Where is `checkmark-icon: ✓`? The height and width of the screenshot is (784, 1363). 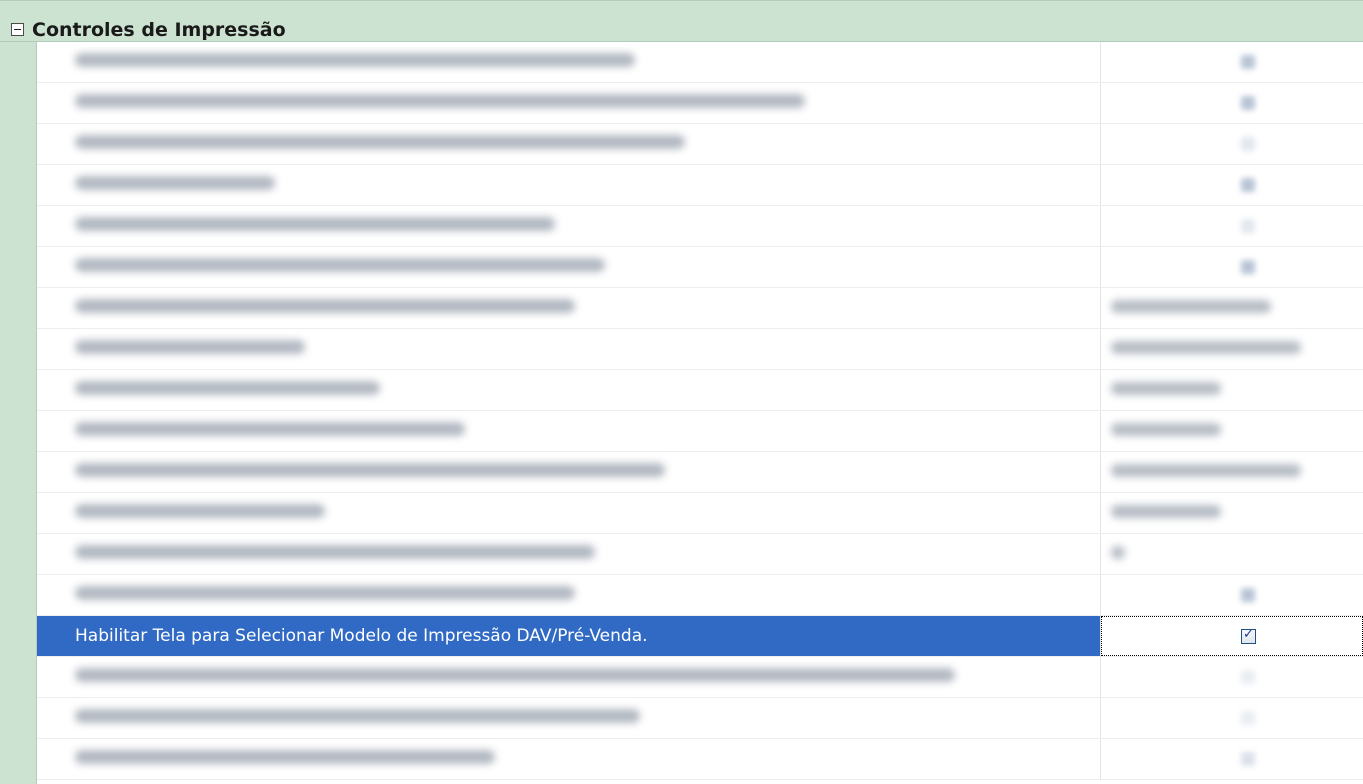 checkmark-icon: ✓ is located at coordinates (1248, 634).